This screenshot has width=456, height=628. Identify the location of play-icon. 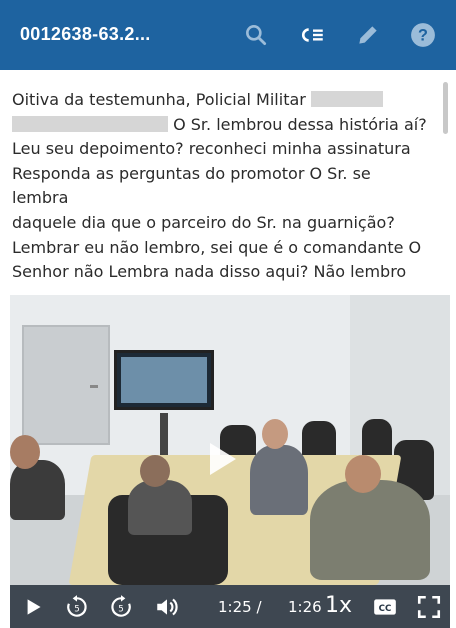
(33, 607).